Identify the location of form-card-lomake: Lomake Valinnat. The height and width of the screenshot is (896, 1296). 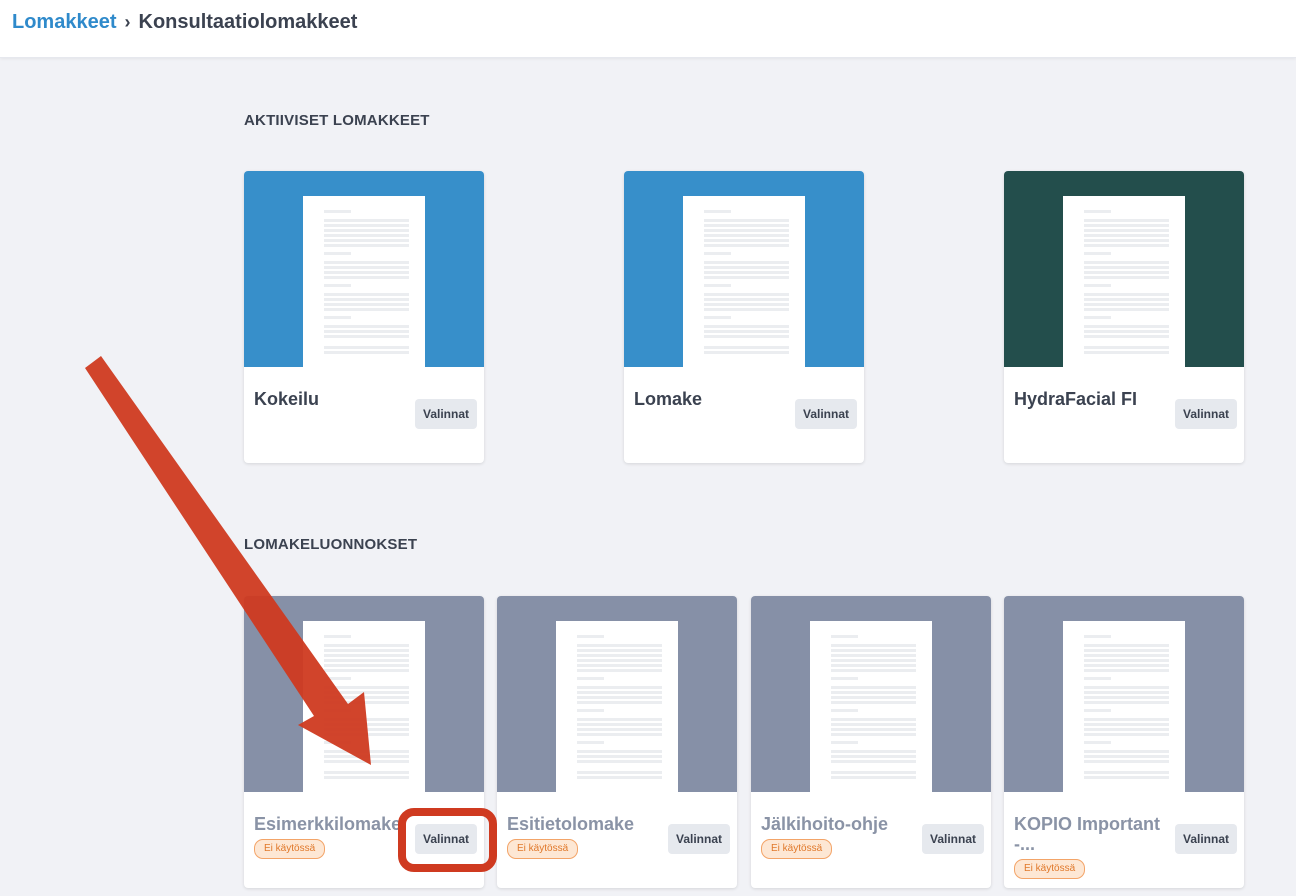
(744, 317).